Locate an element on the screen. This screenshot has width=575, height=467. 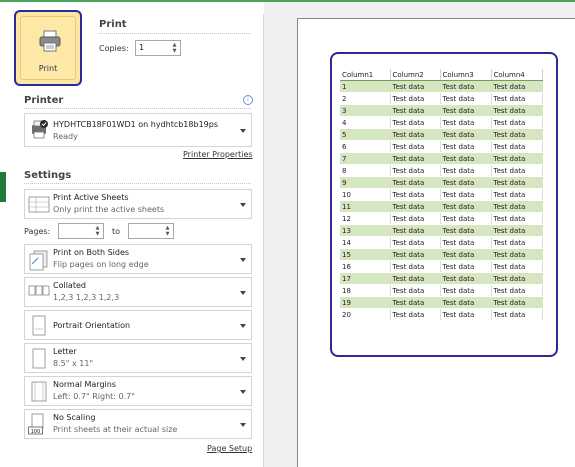
copies-value: 1 is located at coordinates (142, 47).